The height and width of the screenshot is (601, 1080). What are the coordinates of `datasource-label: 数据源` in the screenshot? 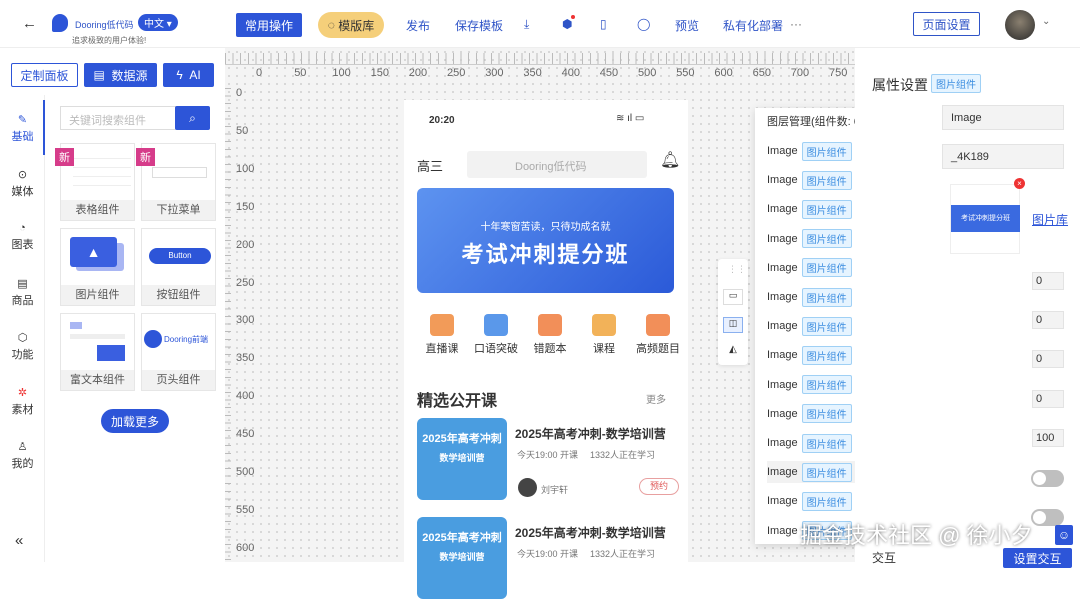 It's located at (129, 75).